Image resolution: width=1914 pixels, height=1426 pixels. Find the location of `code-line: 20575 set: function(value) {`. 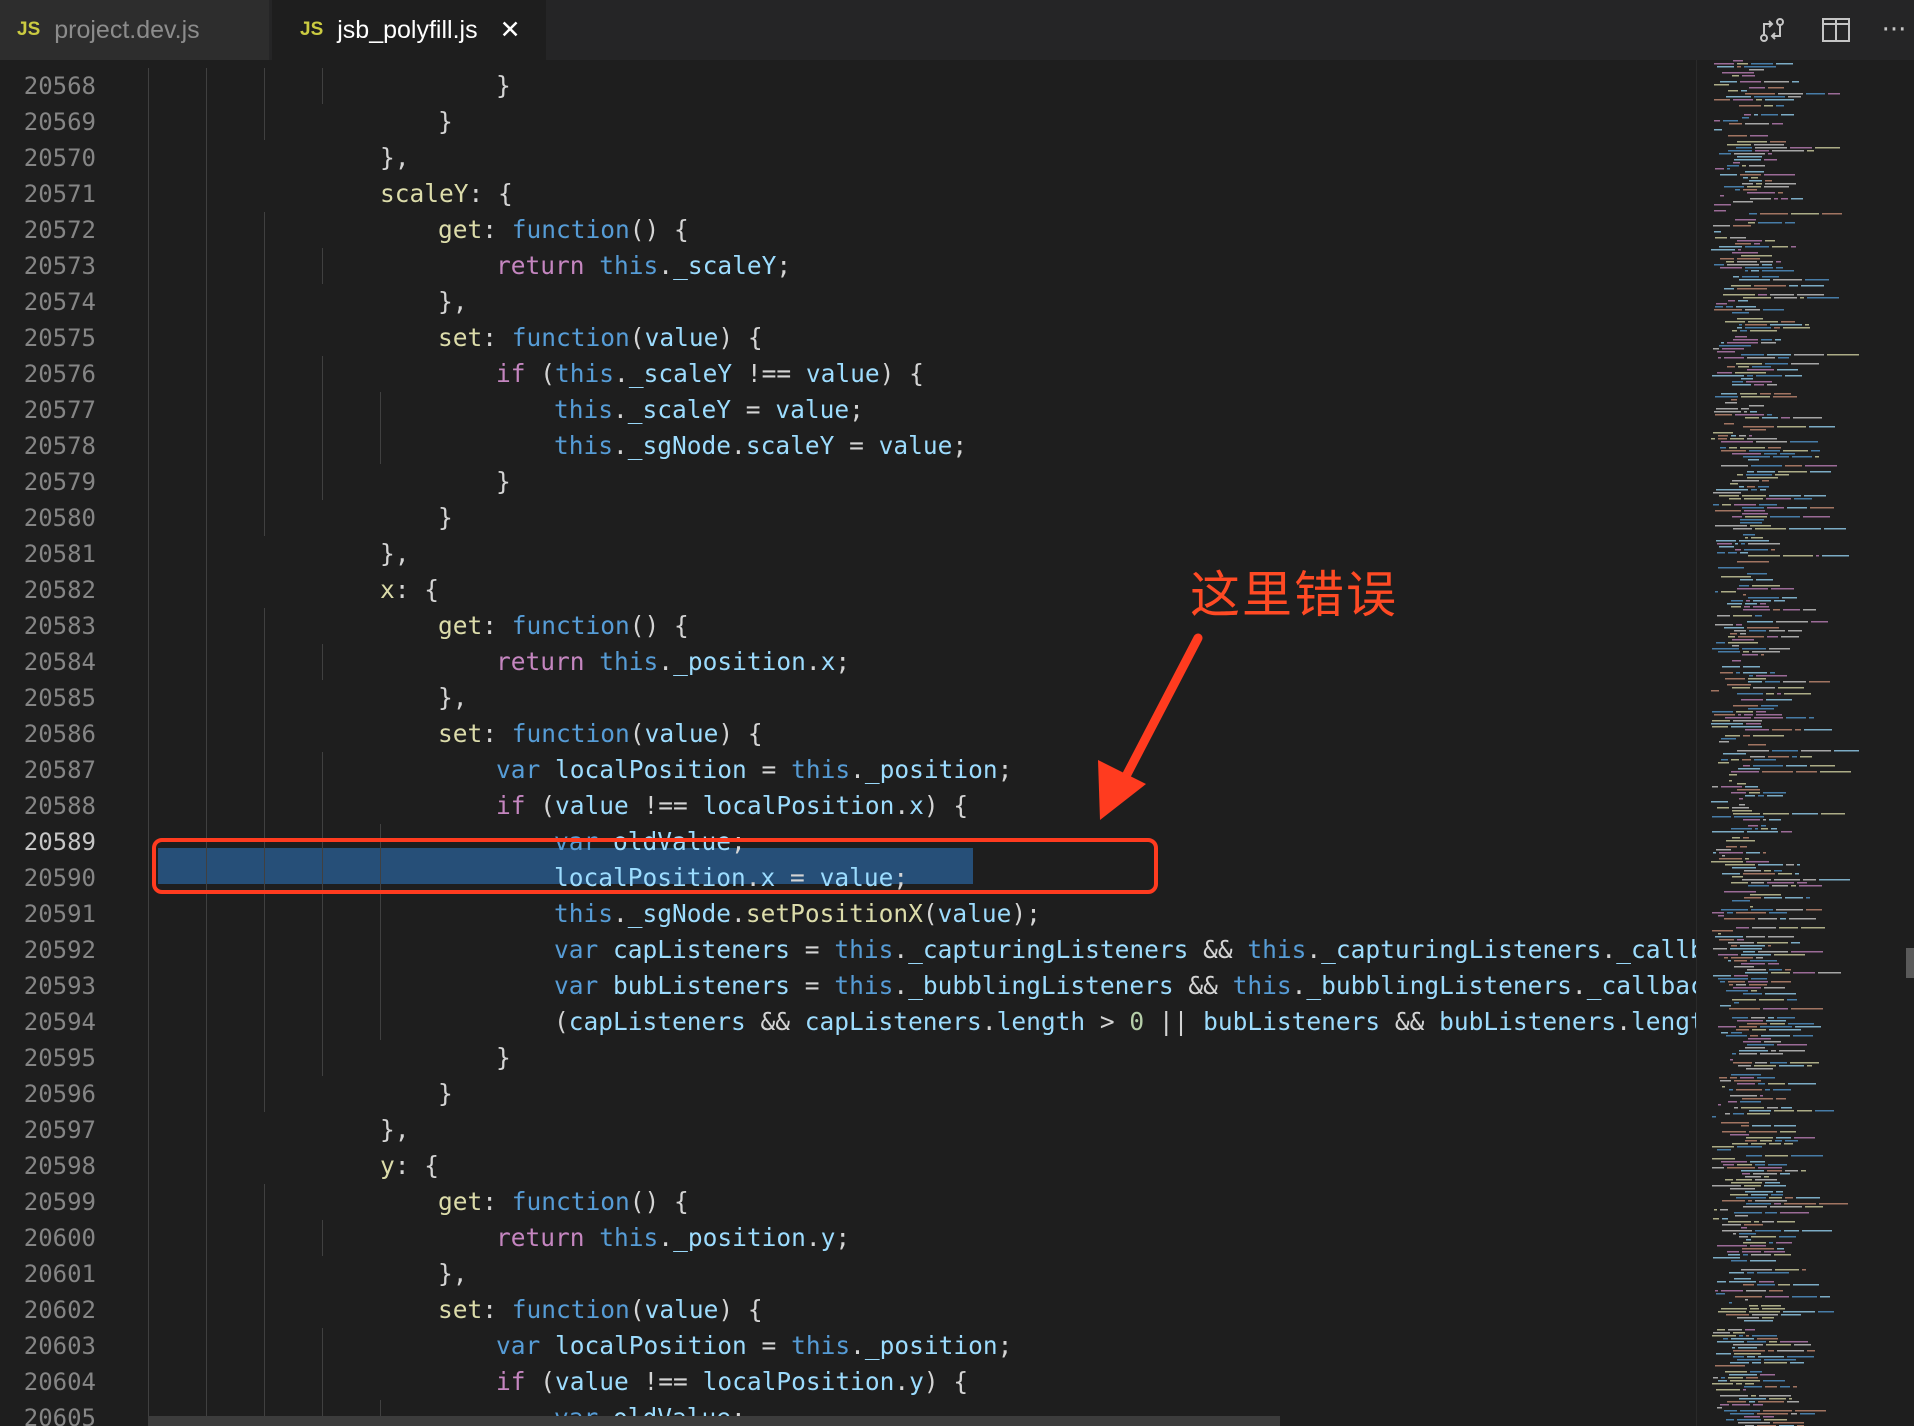

code-line: 20575 set: function(value) { is located at coordinates (848, 338).